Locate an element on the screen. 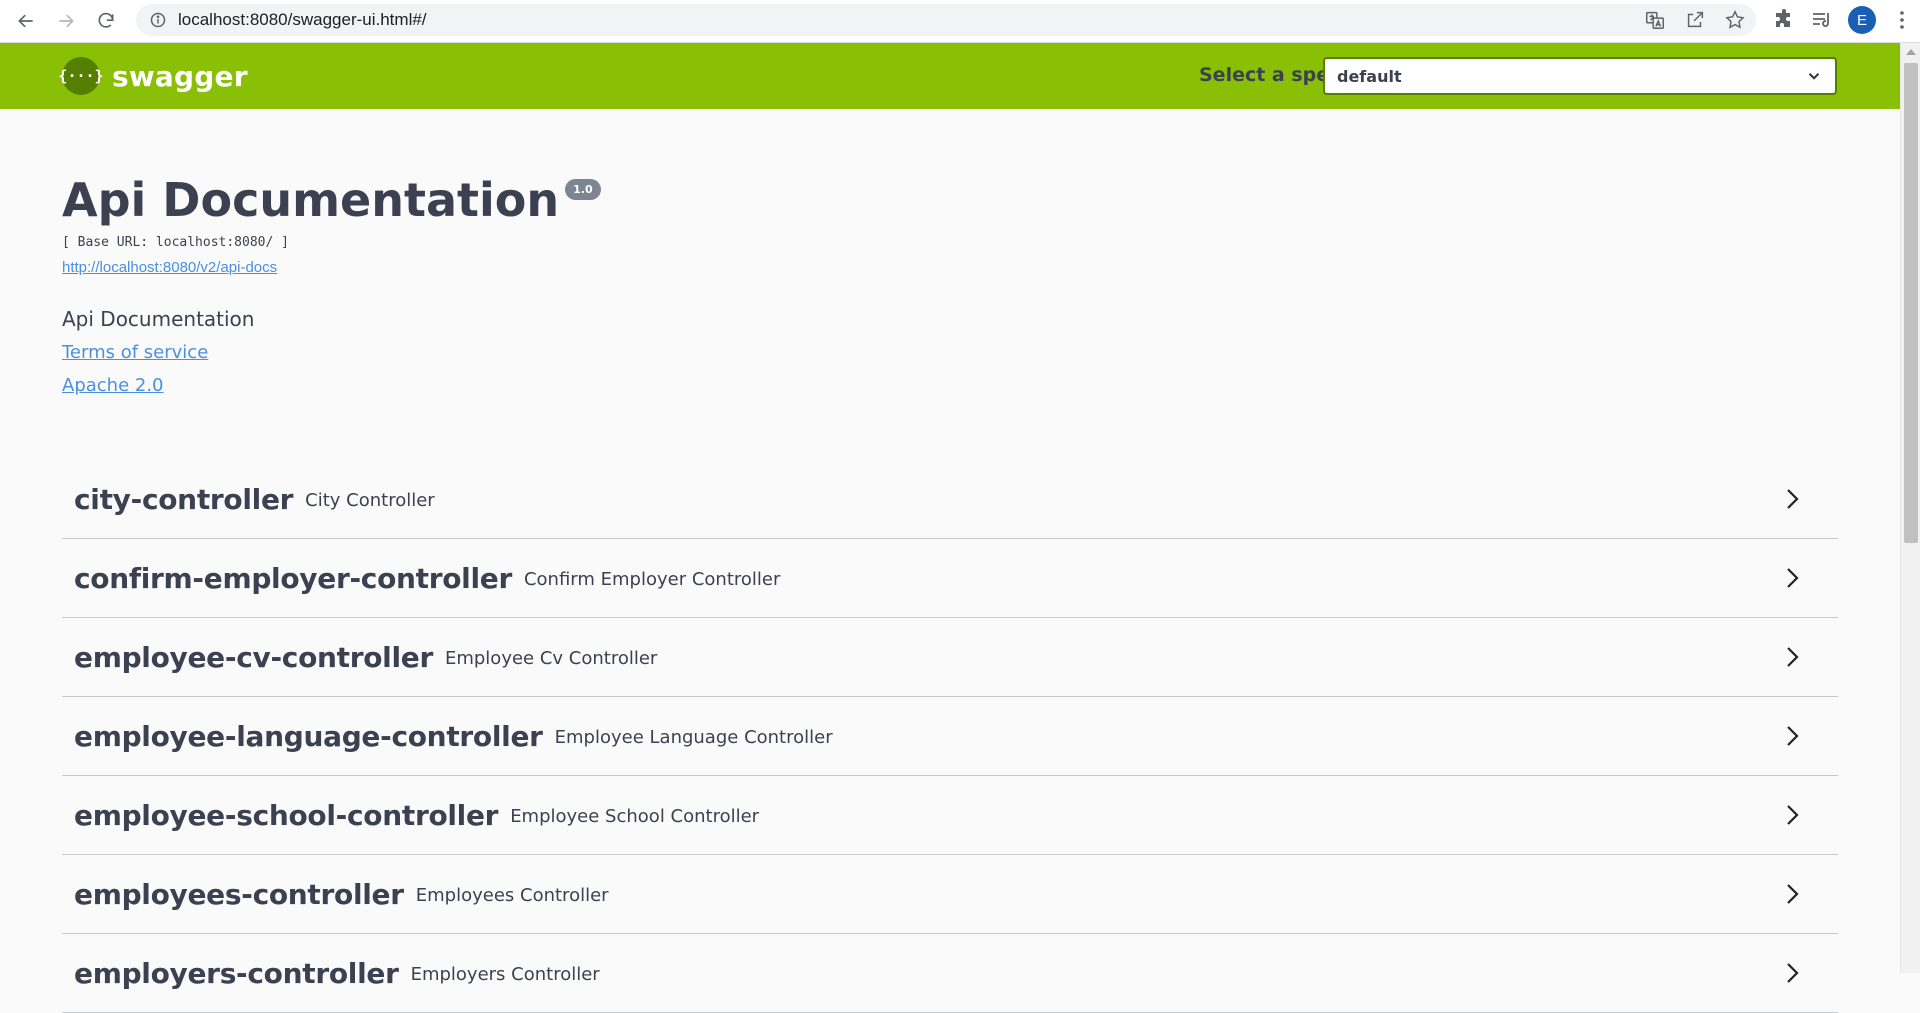 The height and width of the screenshot is (1013, 1920). controller-description: City Controller is located at coordinates (370, 500).